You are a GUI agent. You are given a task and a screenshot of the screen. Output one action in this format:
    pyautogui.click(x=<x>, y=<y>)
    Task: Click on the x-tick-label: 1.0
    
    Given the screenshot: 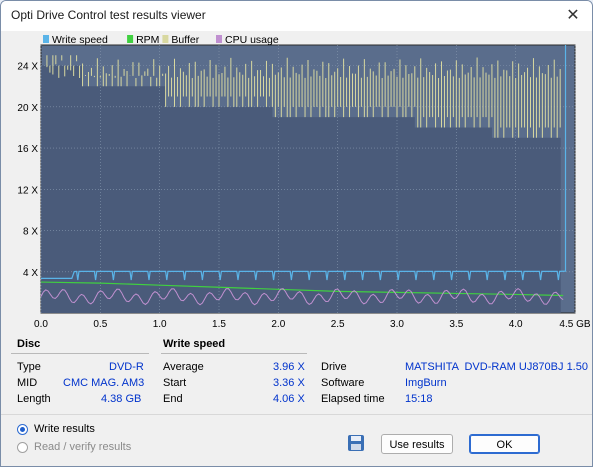 What is the action you would take?
    pyautogui.click(x=160, y=324)
    